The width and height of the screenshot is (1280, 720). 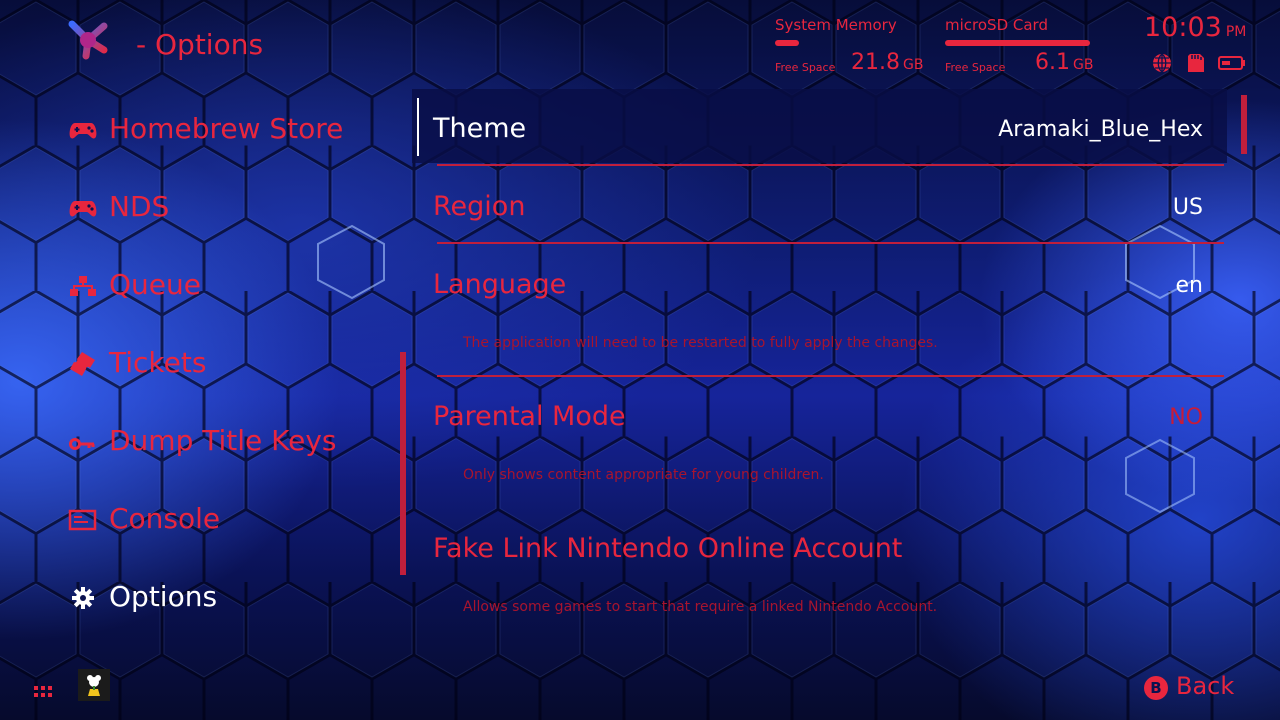 I want to click on avatar, so click(x=94, y=685).